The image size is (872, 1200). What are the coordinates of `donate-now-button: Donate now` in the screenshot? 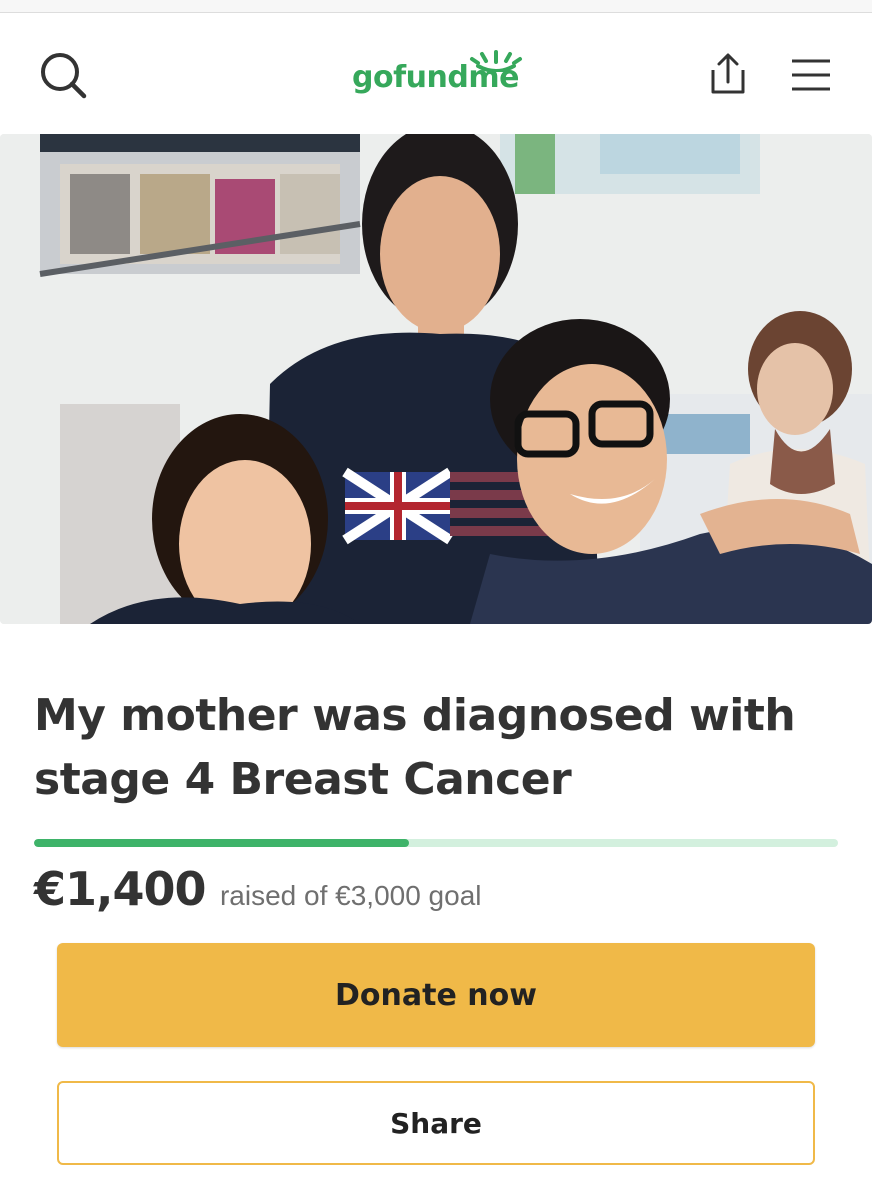 It's located at (436, 995).